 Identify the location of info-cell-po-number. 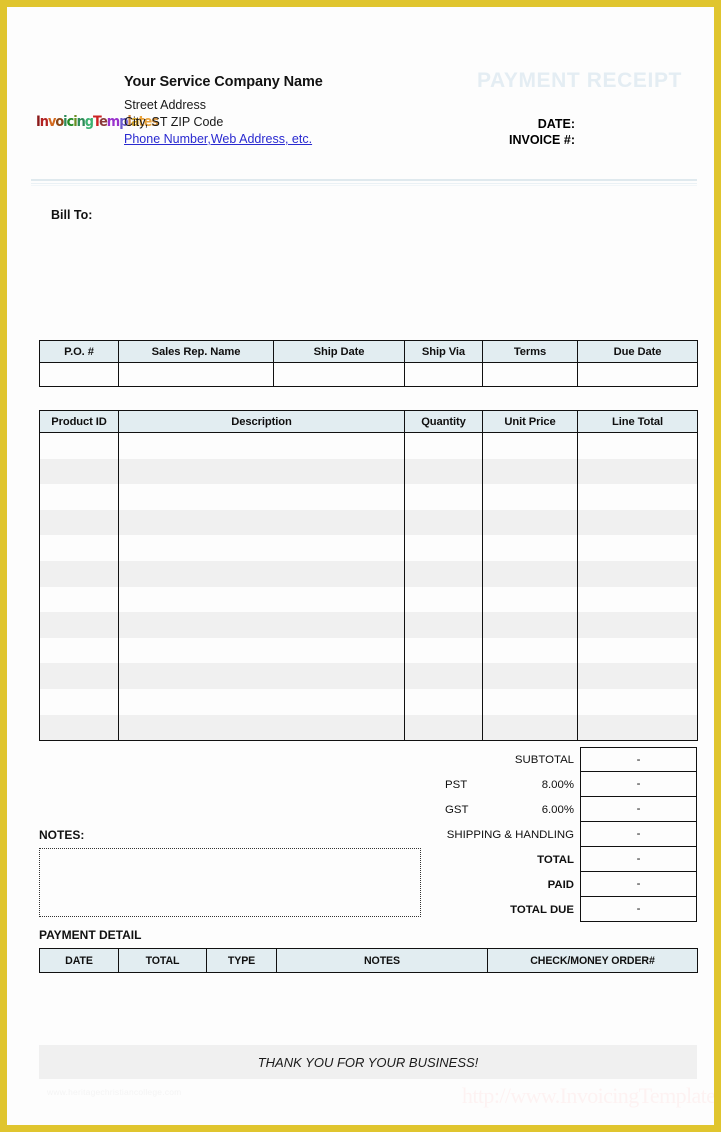
(79, 374).